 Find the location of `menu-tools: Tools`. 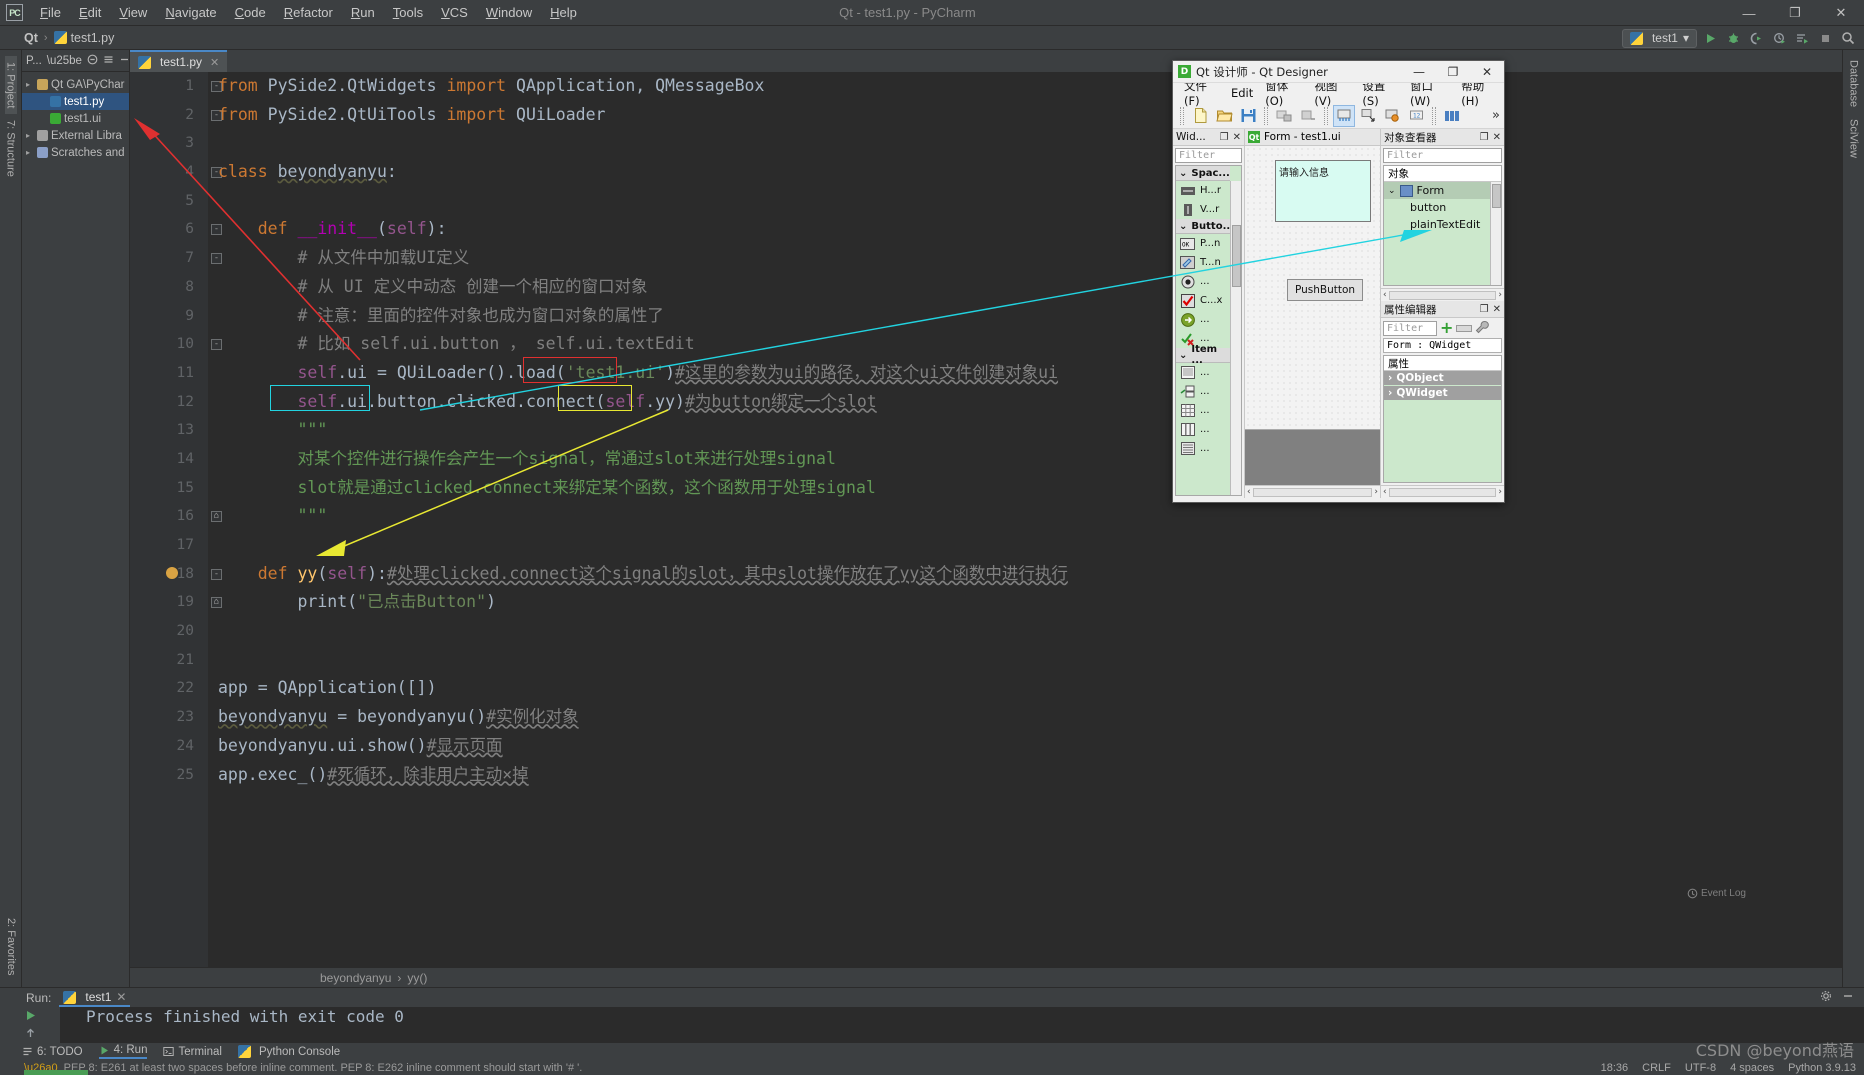

menu-tools: Tools is located at coordinates (408, 12).